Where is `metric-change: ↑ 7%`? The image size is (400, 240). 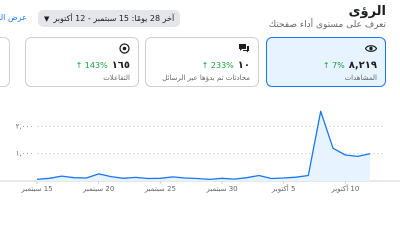
metric-change: ↑ 7% is located at coordinates (333, 65).